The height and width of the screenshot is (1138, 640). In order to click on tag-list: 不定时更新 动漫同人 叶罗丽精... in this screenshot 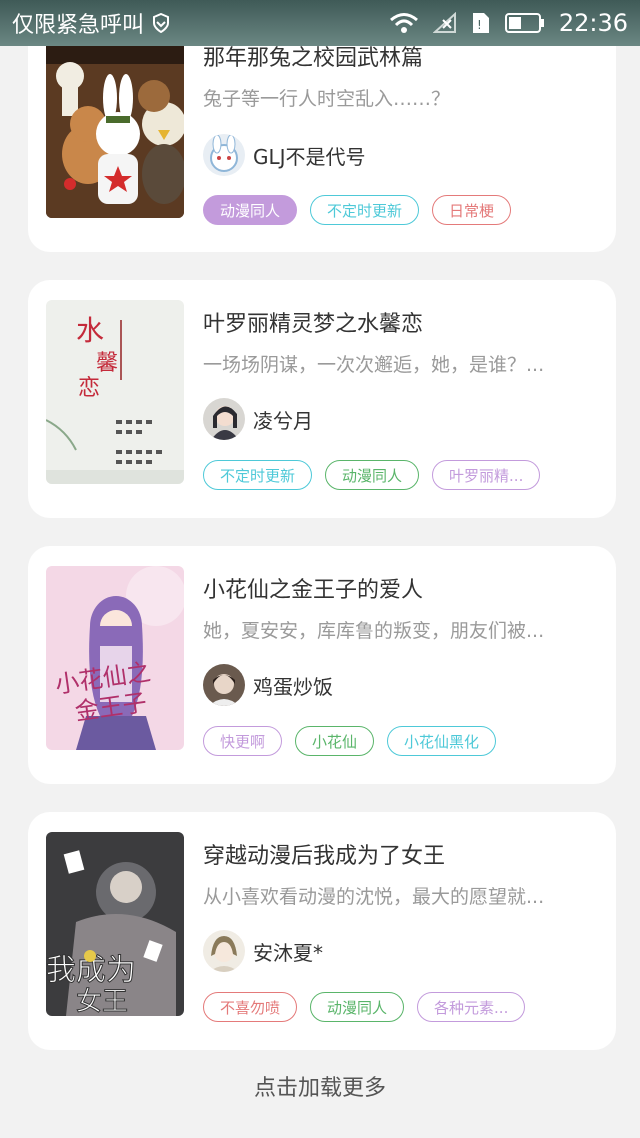, I will do `click(372, 475)`.